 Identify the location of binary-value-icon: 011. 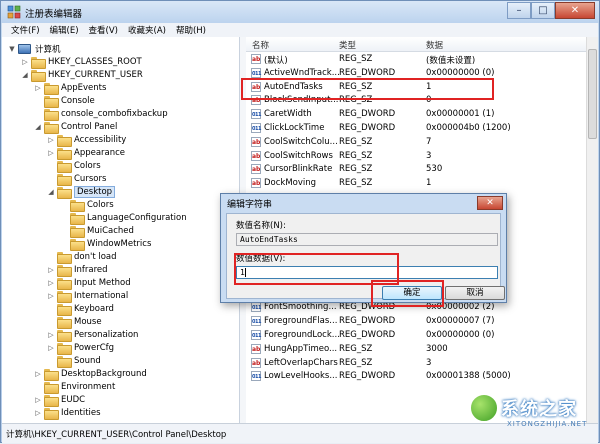
(256, 307).